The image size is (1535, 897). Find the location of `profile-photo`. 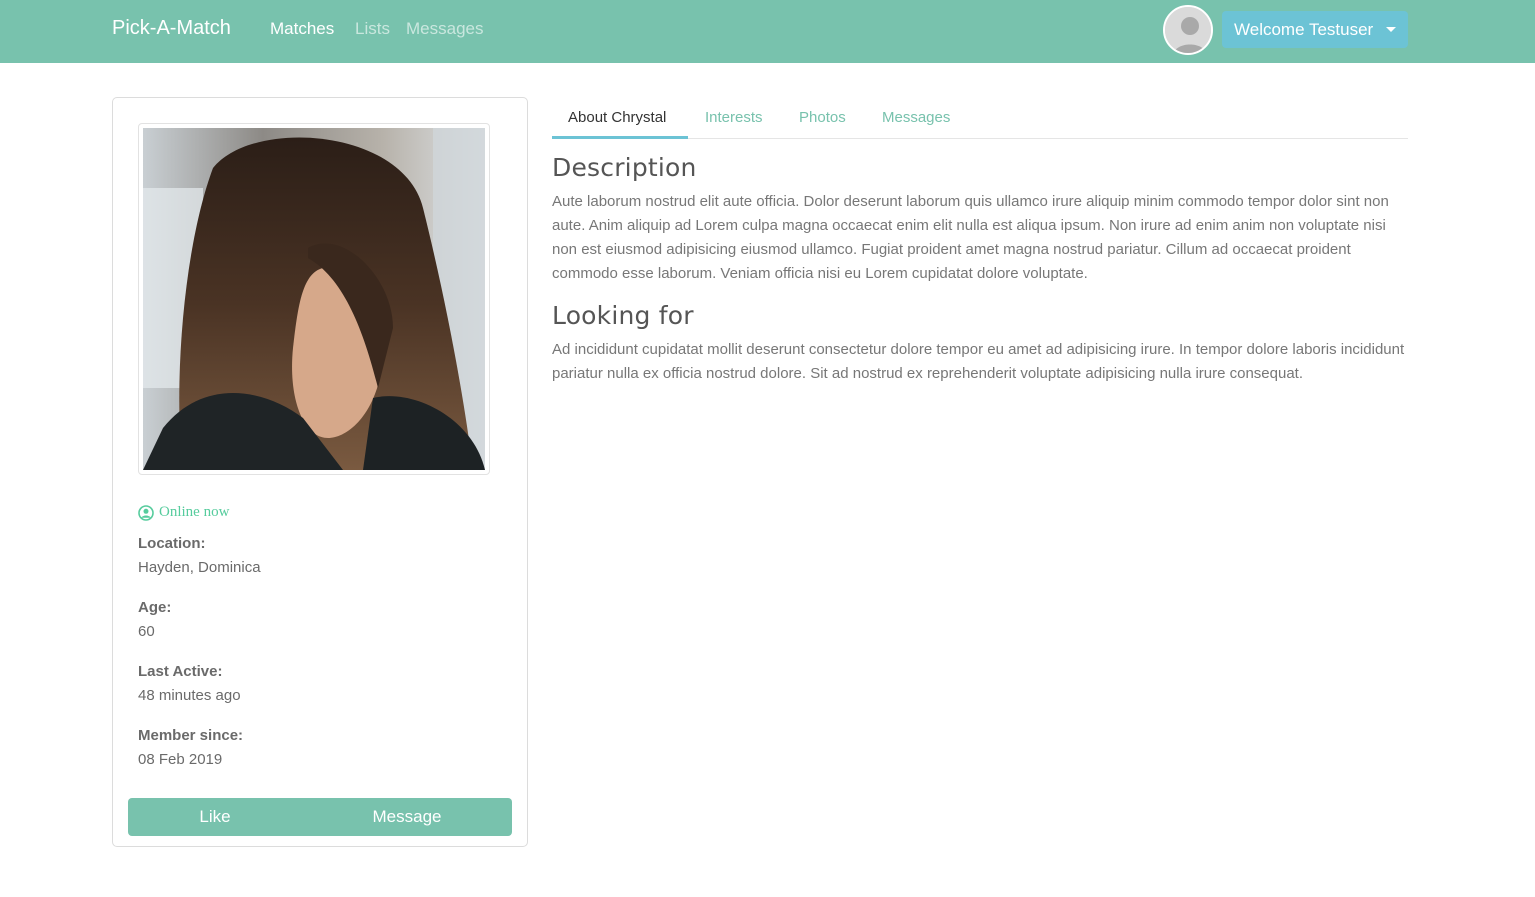

profile-photo is located at coordinates (314, 299).